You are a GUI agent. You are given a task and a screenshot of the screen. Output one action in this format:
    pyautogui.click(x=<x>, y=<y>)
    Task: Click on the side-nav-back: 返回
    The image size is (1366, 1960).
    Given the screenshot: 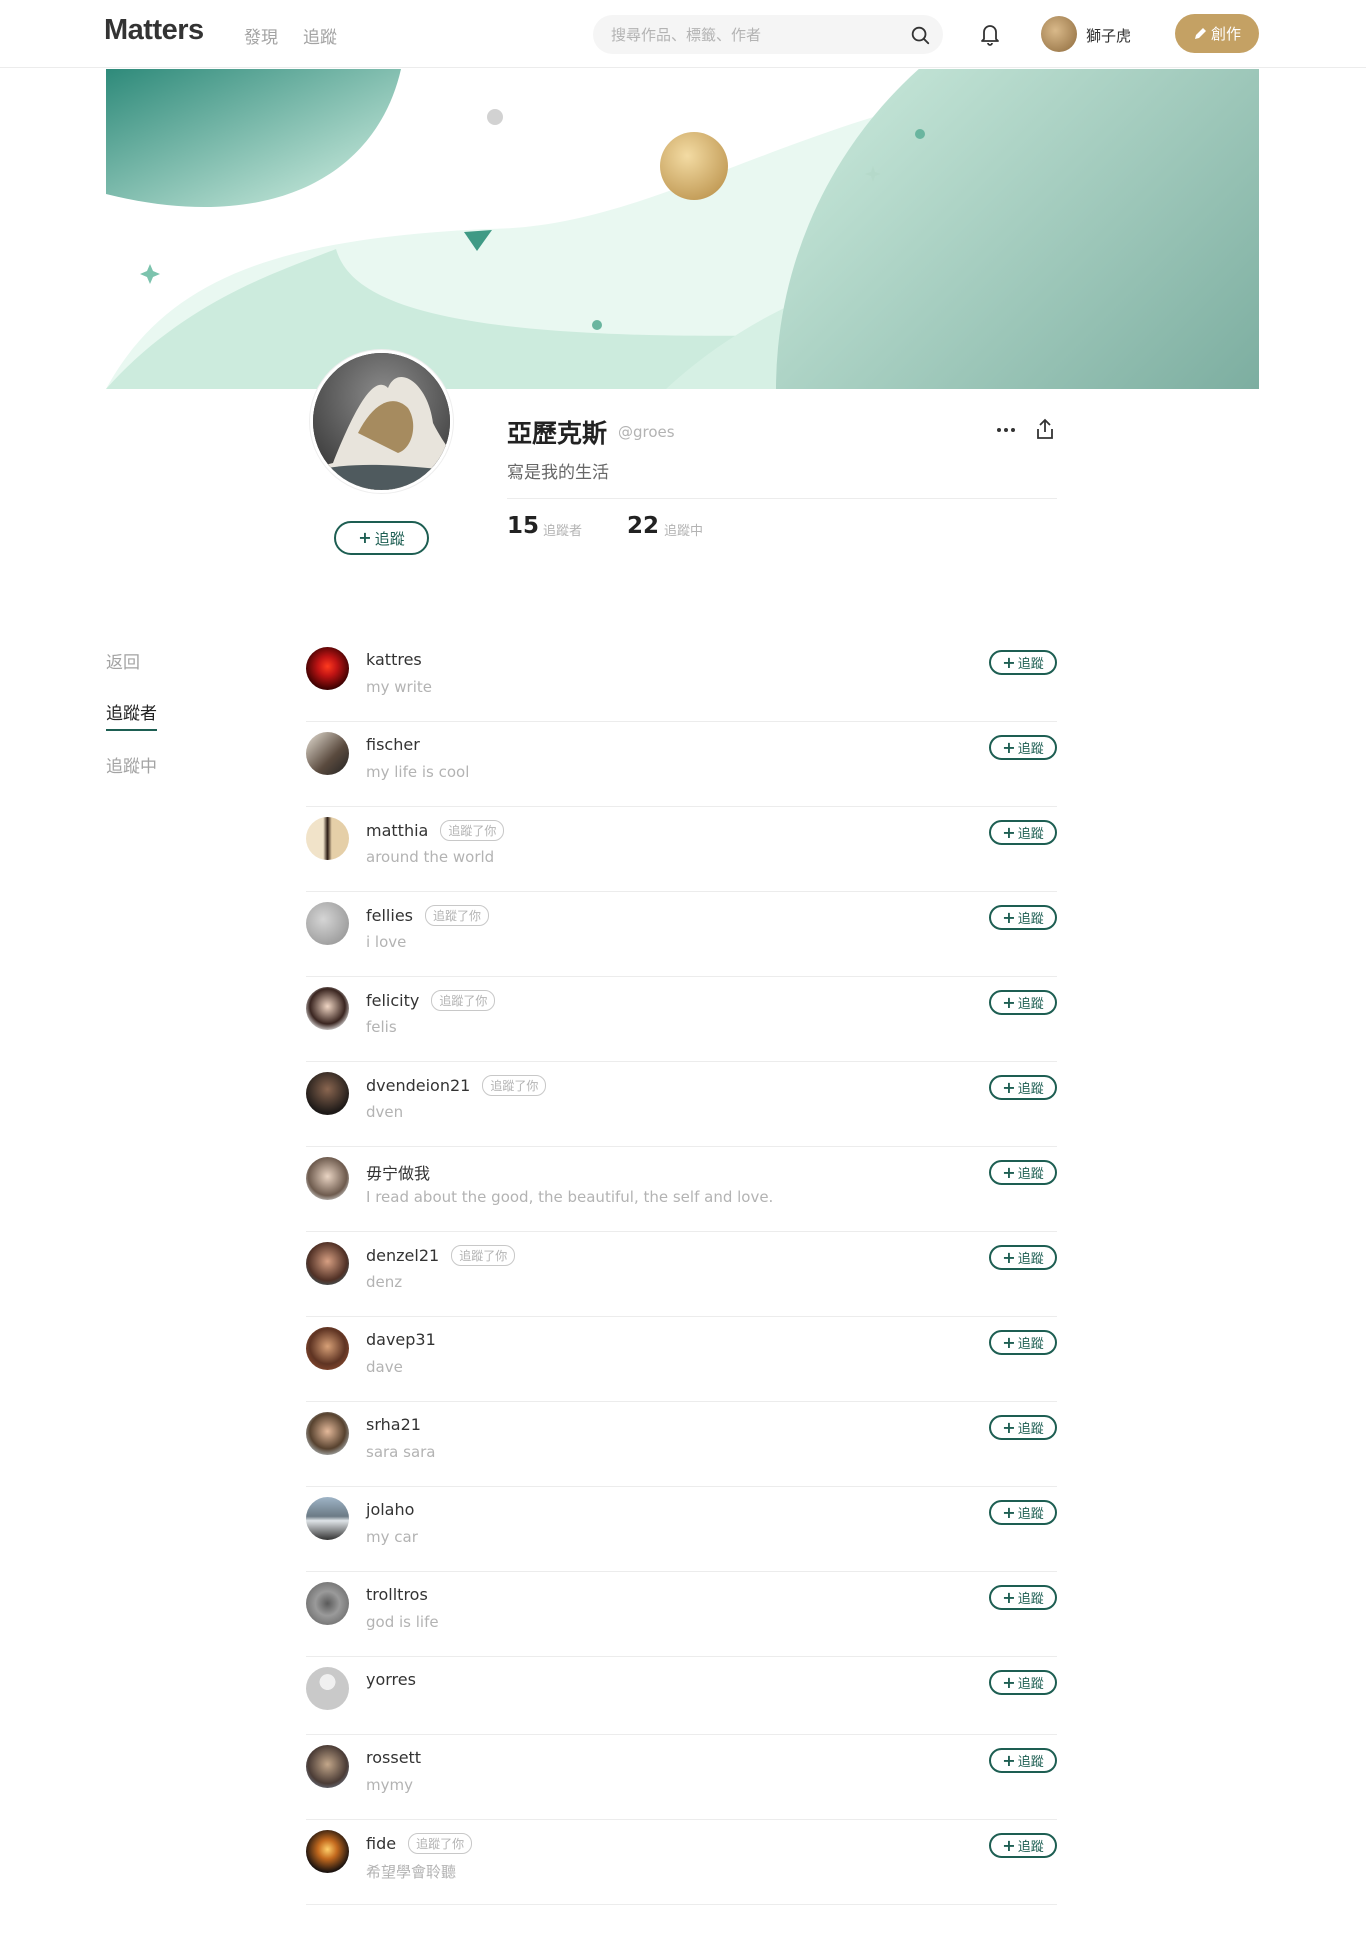 What is the action you would take?
    pyautogui.click(x=123, y=660)
    